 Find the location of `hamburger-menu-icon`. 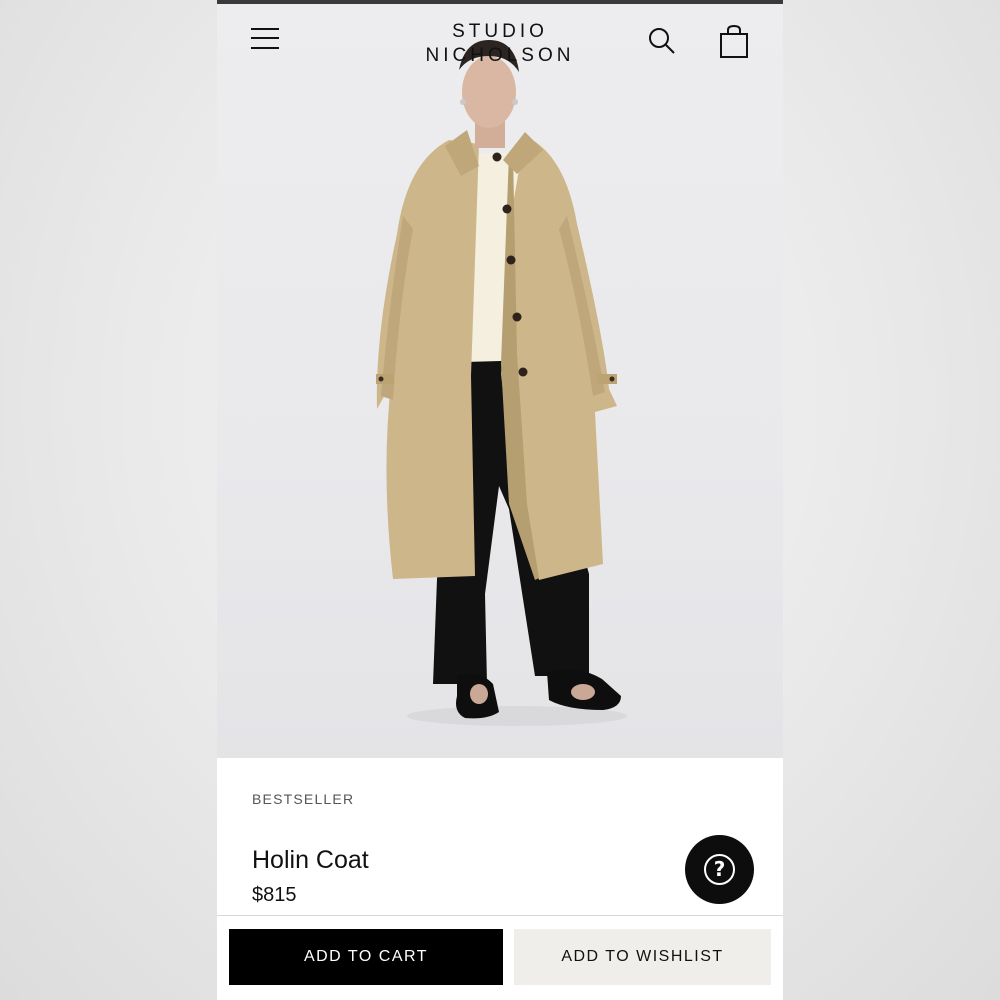

hamburger-menu-icon is located at coordinates (265, 39).